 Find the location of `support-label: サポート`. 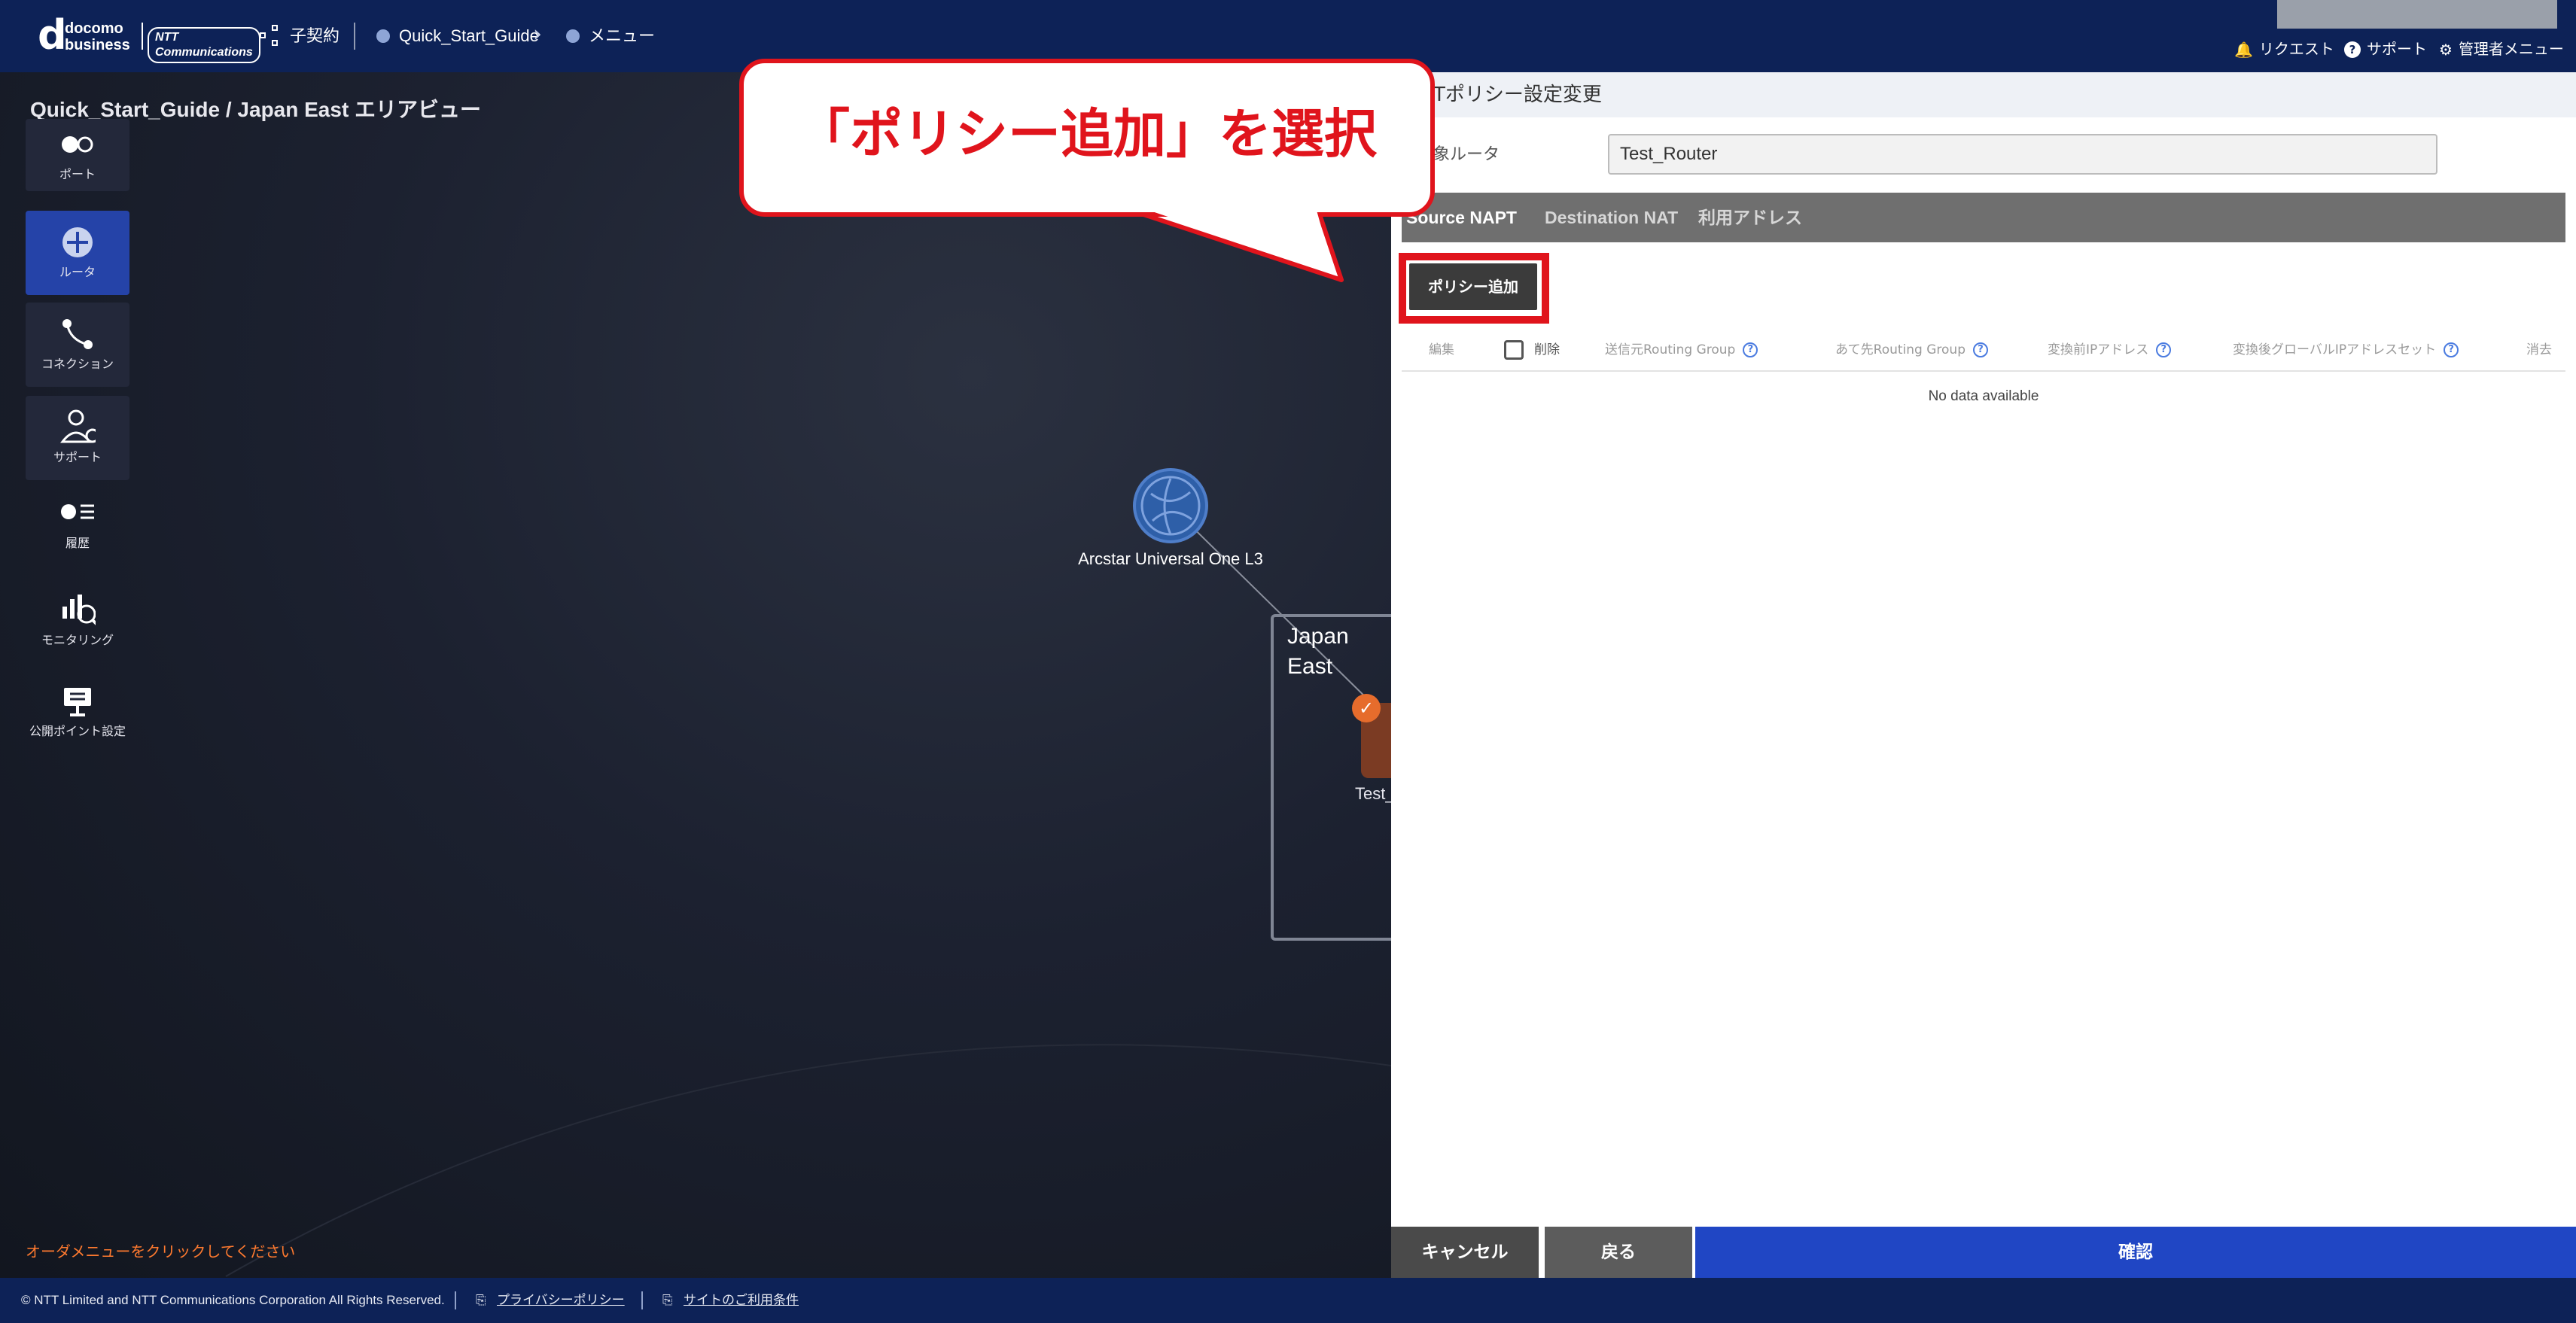

support-label: サポート is located at coordinates (2397, 50).